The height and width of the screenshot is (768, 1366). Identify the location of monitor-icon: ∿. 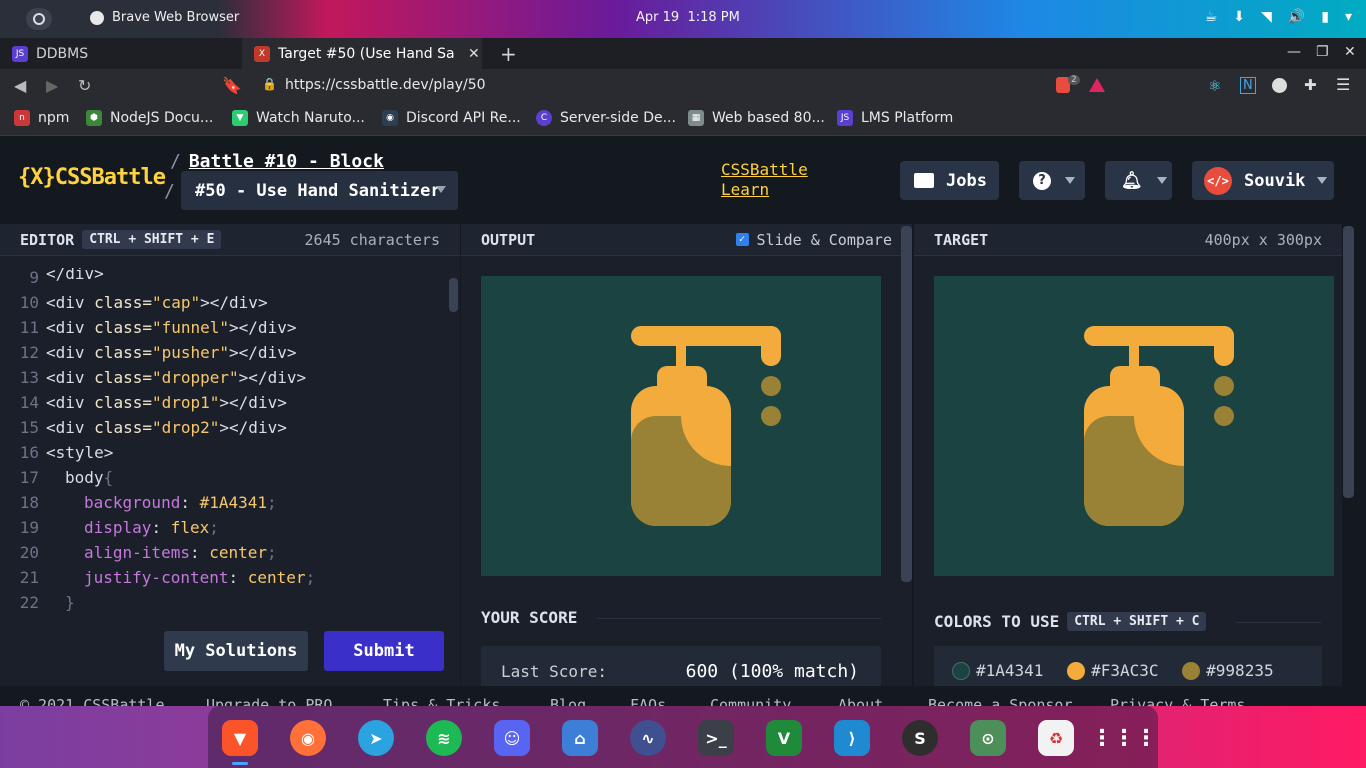
(648, 738).